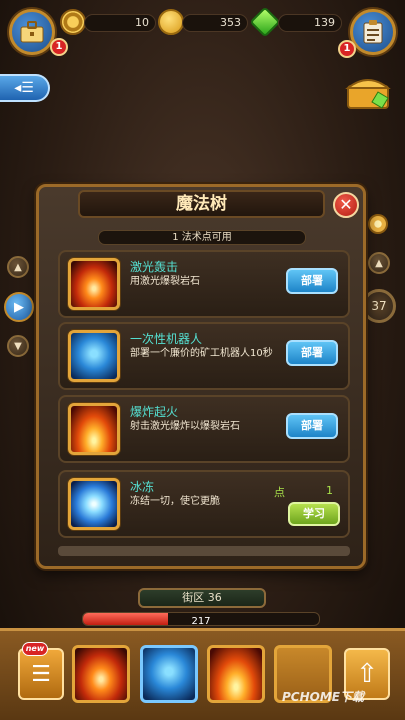 This screenshot has height=720, width=405. I want to click on watermark: PCHOME下载, so click(323, 696).